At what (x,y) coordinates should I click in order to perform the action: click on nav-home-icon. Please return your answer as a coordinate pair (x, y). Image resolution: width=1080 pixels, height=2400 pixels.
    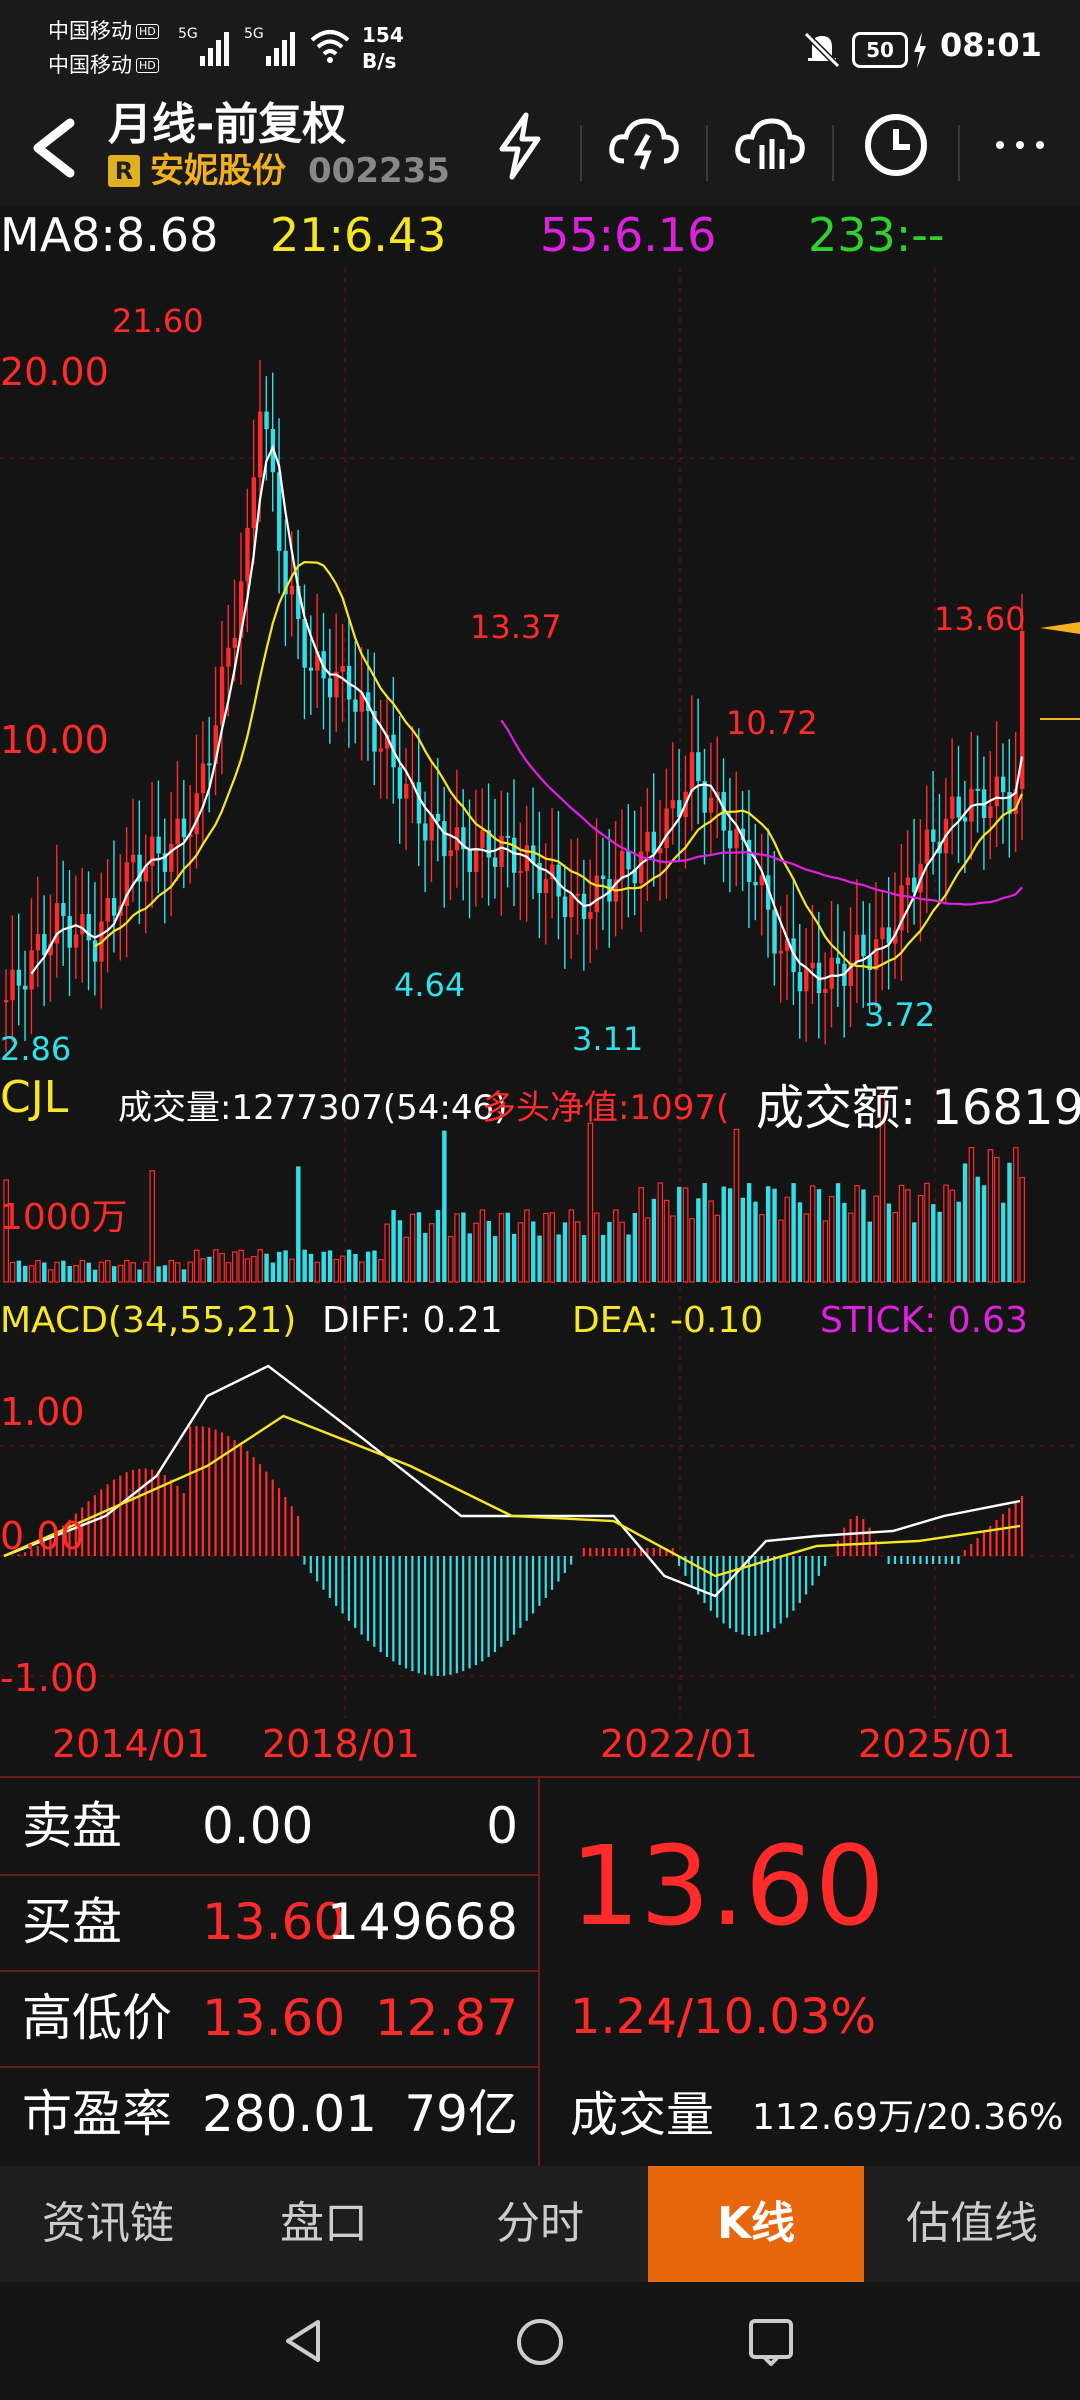
    Looking at the image, I should click on (540, 2342).